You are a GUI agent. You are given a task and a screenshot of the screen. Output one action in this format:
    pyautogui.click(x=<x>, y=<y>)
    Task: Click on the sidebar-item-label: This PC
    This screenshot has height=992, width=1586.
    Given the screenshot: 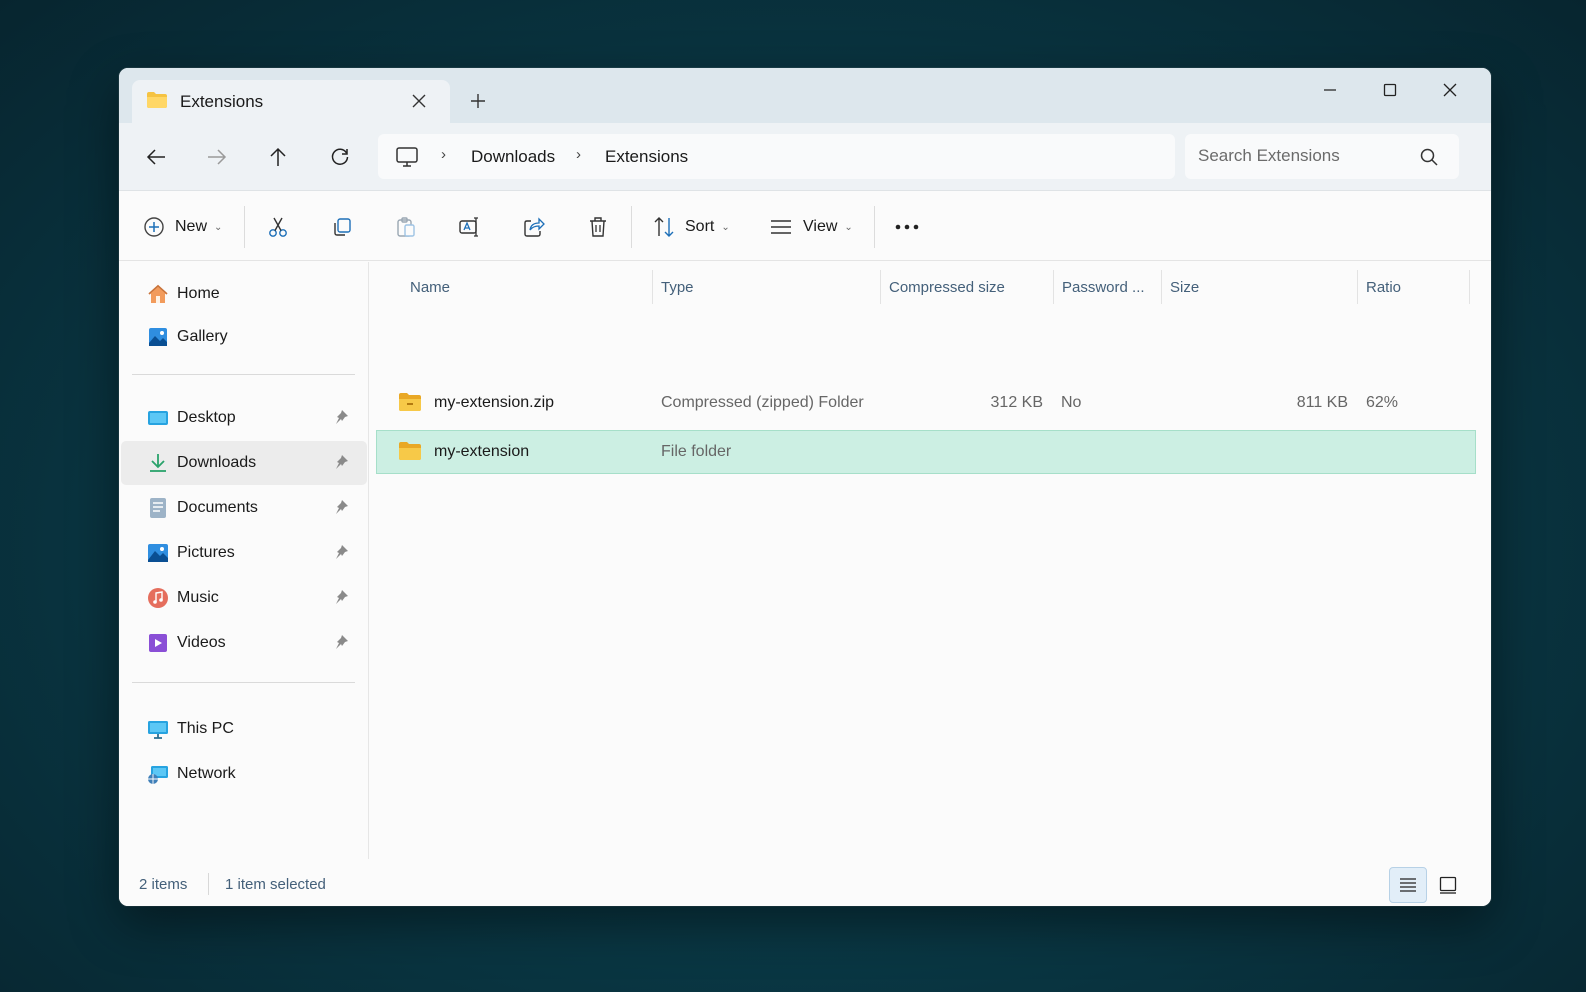 What is the action you would take?
    pyautogui.click(x=205, y=728)
    